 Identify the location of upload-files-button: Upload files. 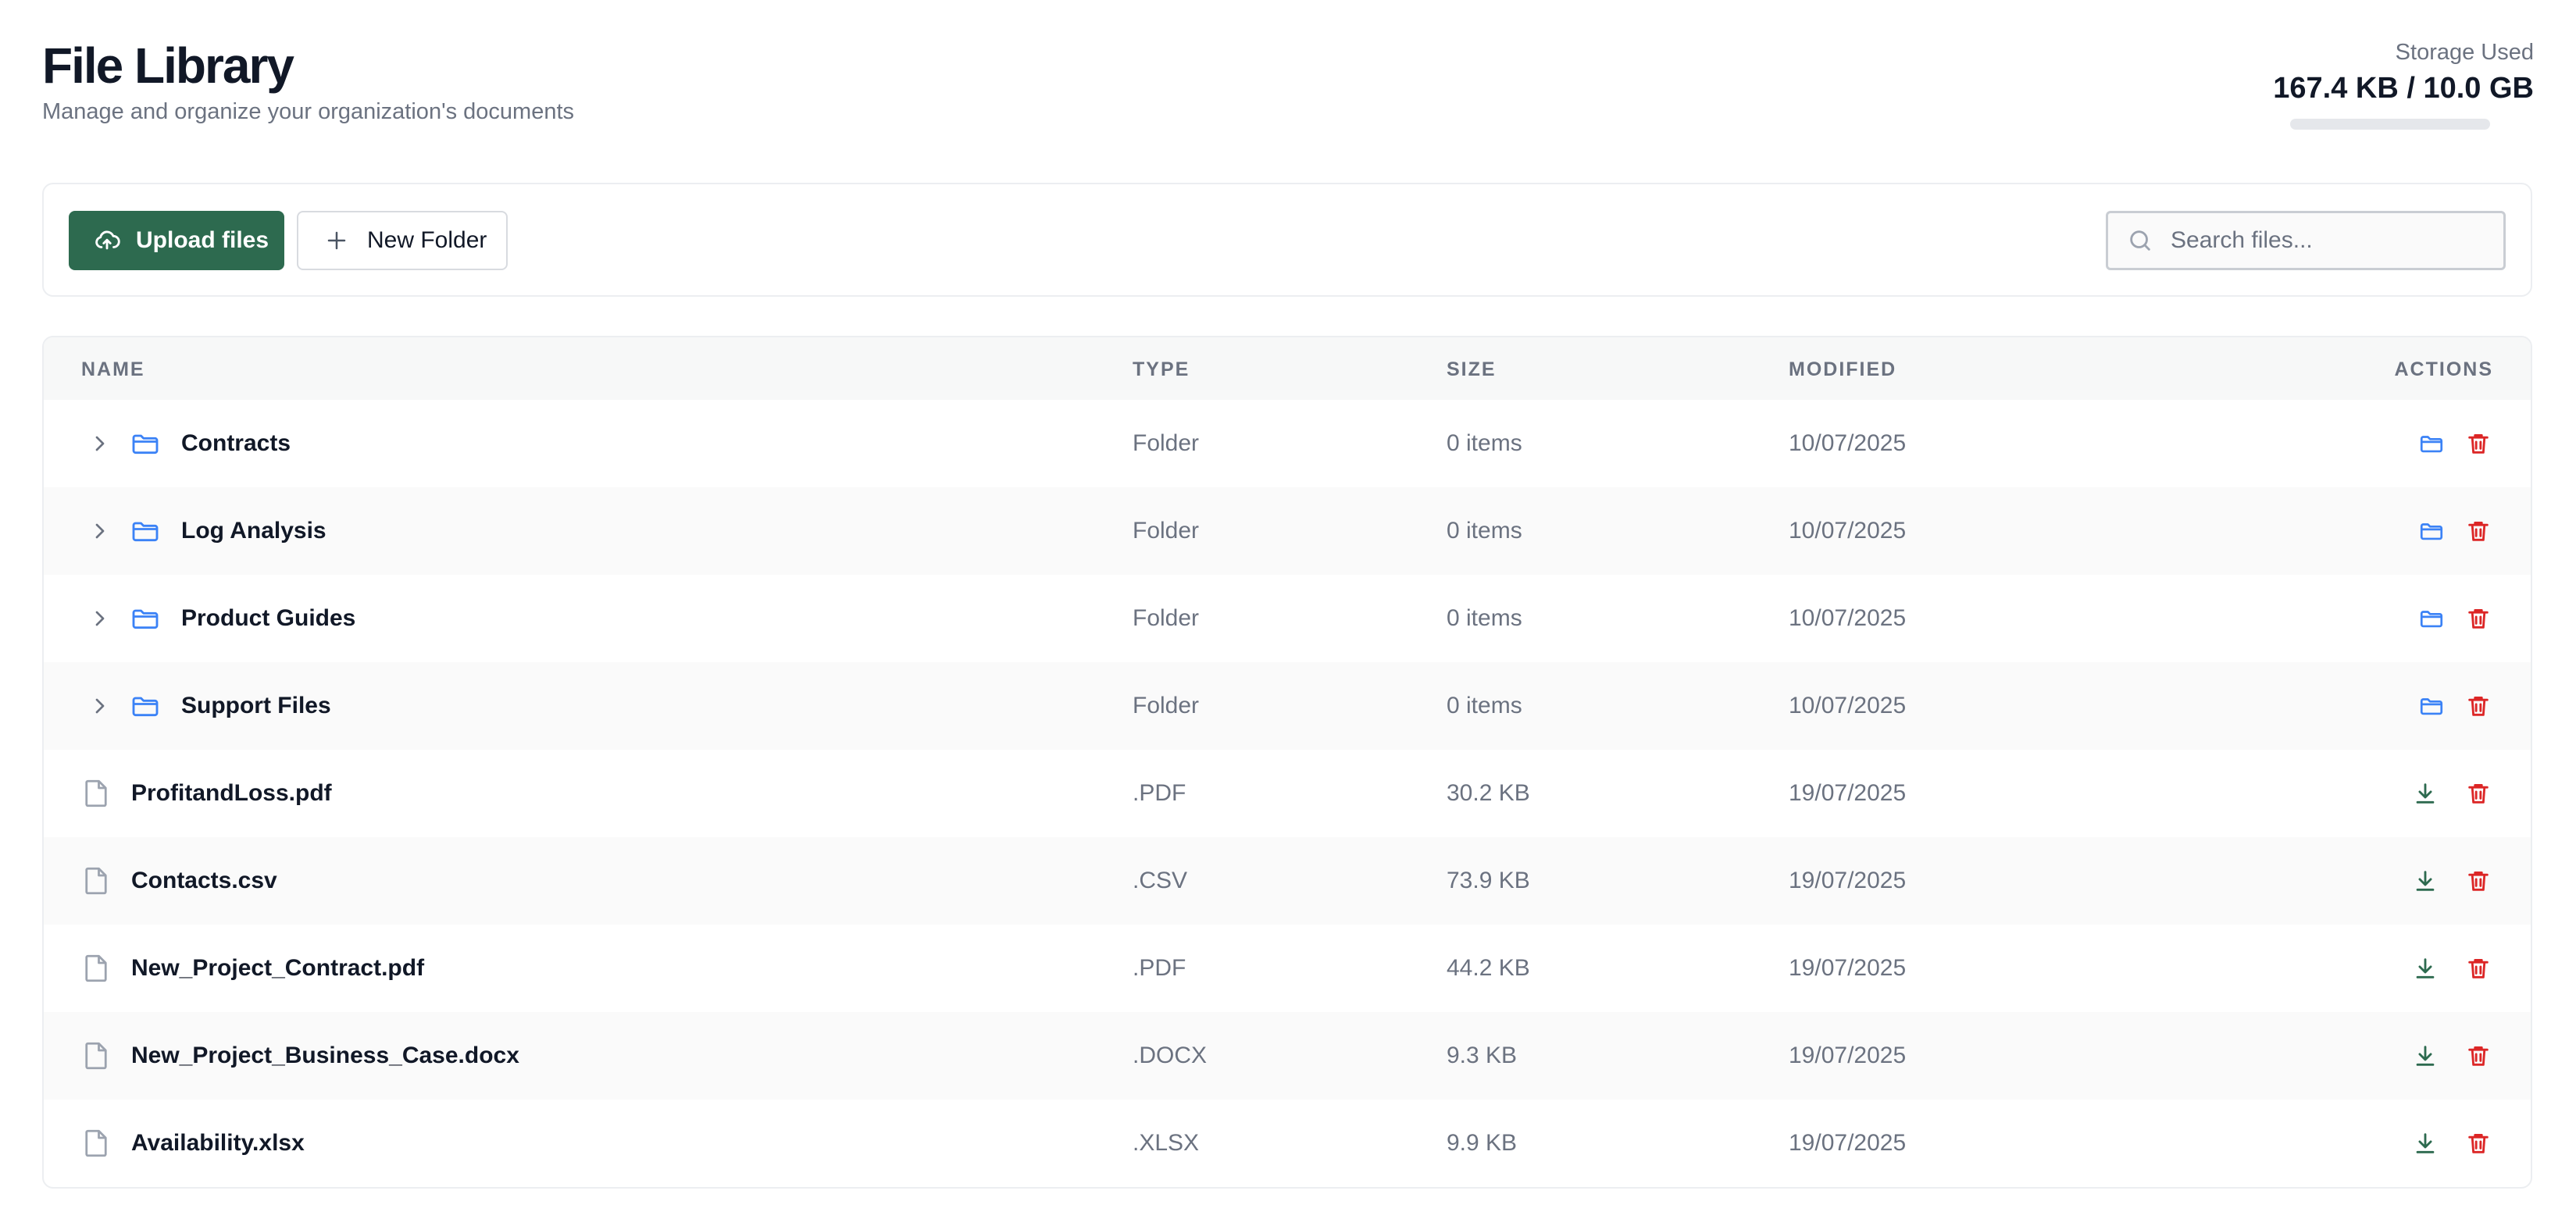
(176, 240).